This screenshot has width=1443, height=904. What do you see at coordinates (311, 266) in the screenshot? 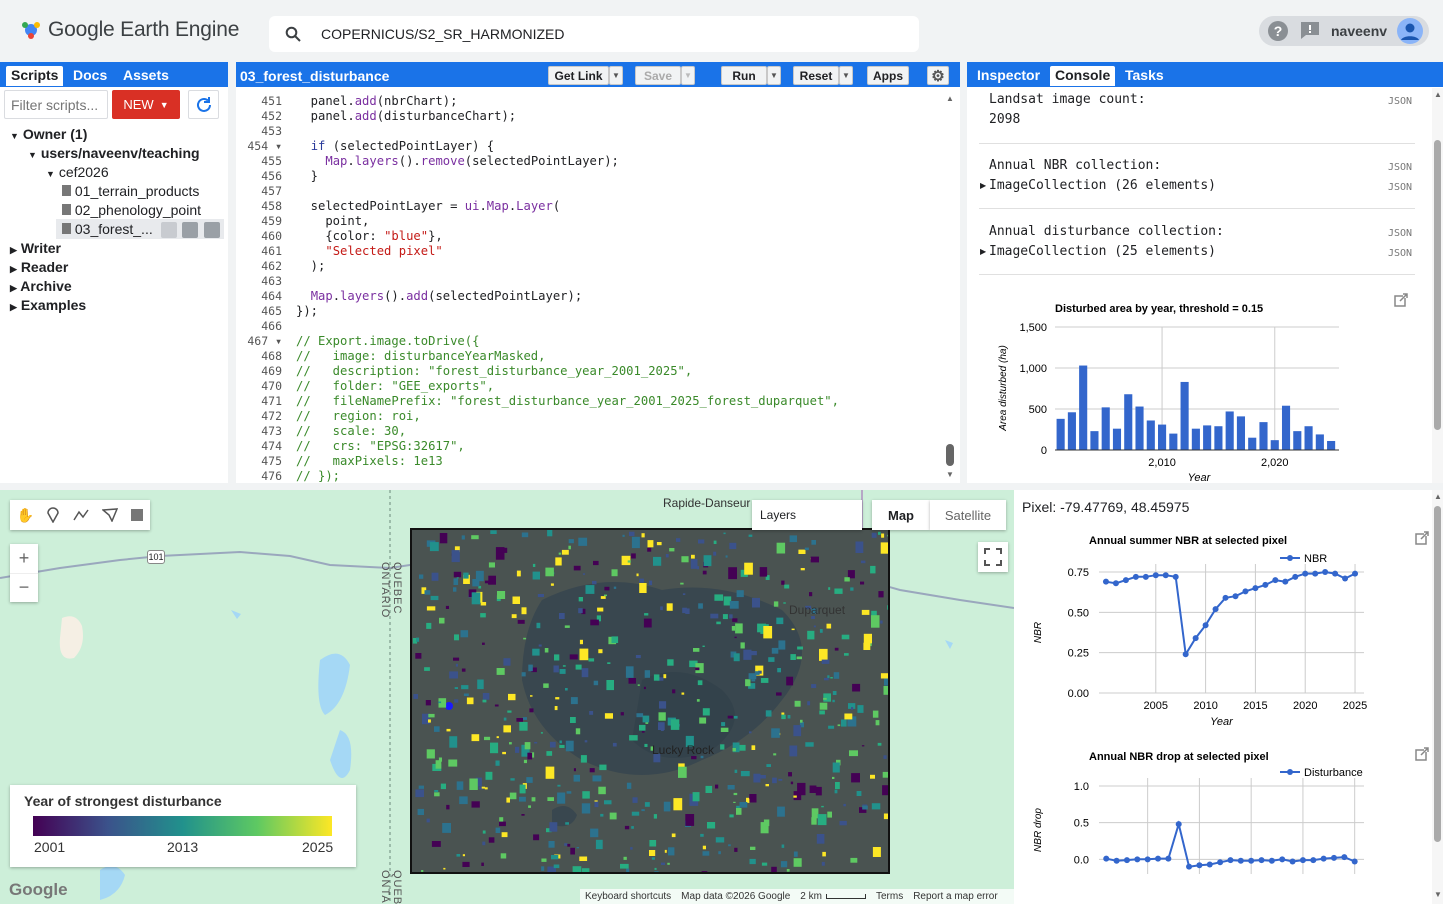
I see `code-line: );` at bounding box center [311, 266].